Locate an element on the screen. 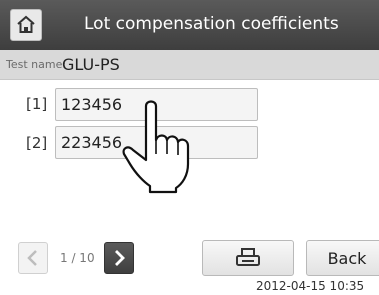 This screenshot has height=295, width=379. home-icon is located at coordinates (26, 24).